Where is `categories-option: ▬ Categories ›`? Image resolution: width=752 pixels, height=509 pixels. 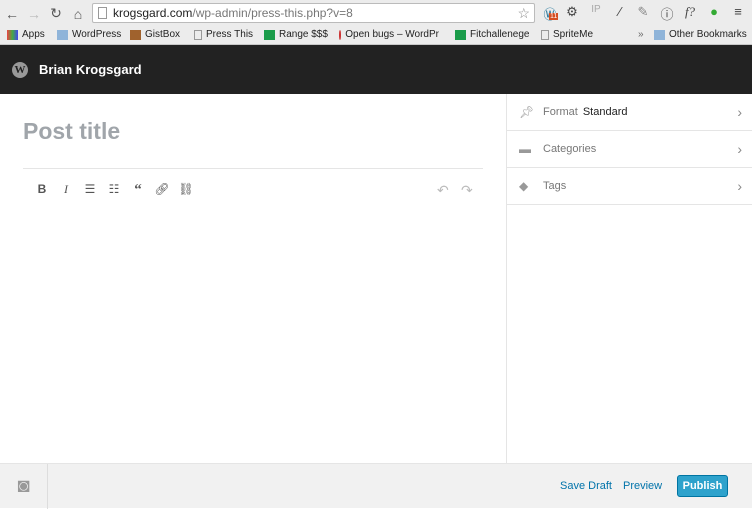
categories-option: ▬ Categories › is located at coordinates (629, 149).